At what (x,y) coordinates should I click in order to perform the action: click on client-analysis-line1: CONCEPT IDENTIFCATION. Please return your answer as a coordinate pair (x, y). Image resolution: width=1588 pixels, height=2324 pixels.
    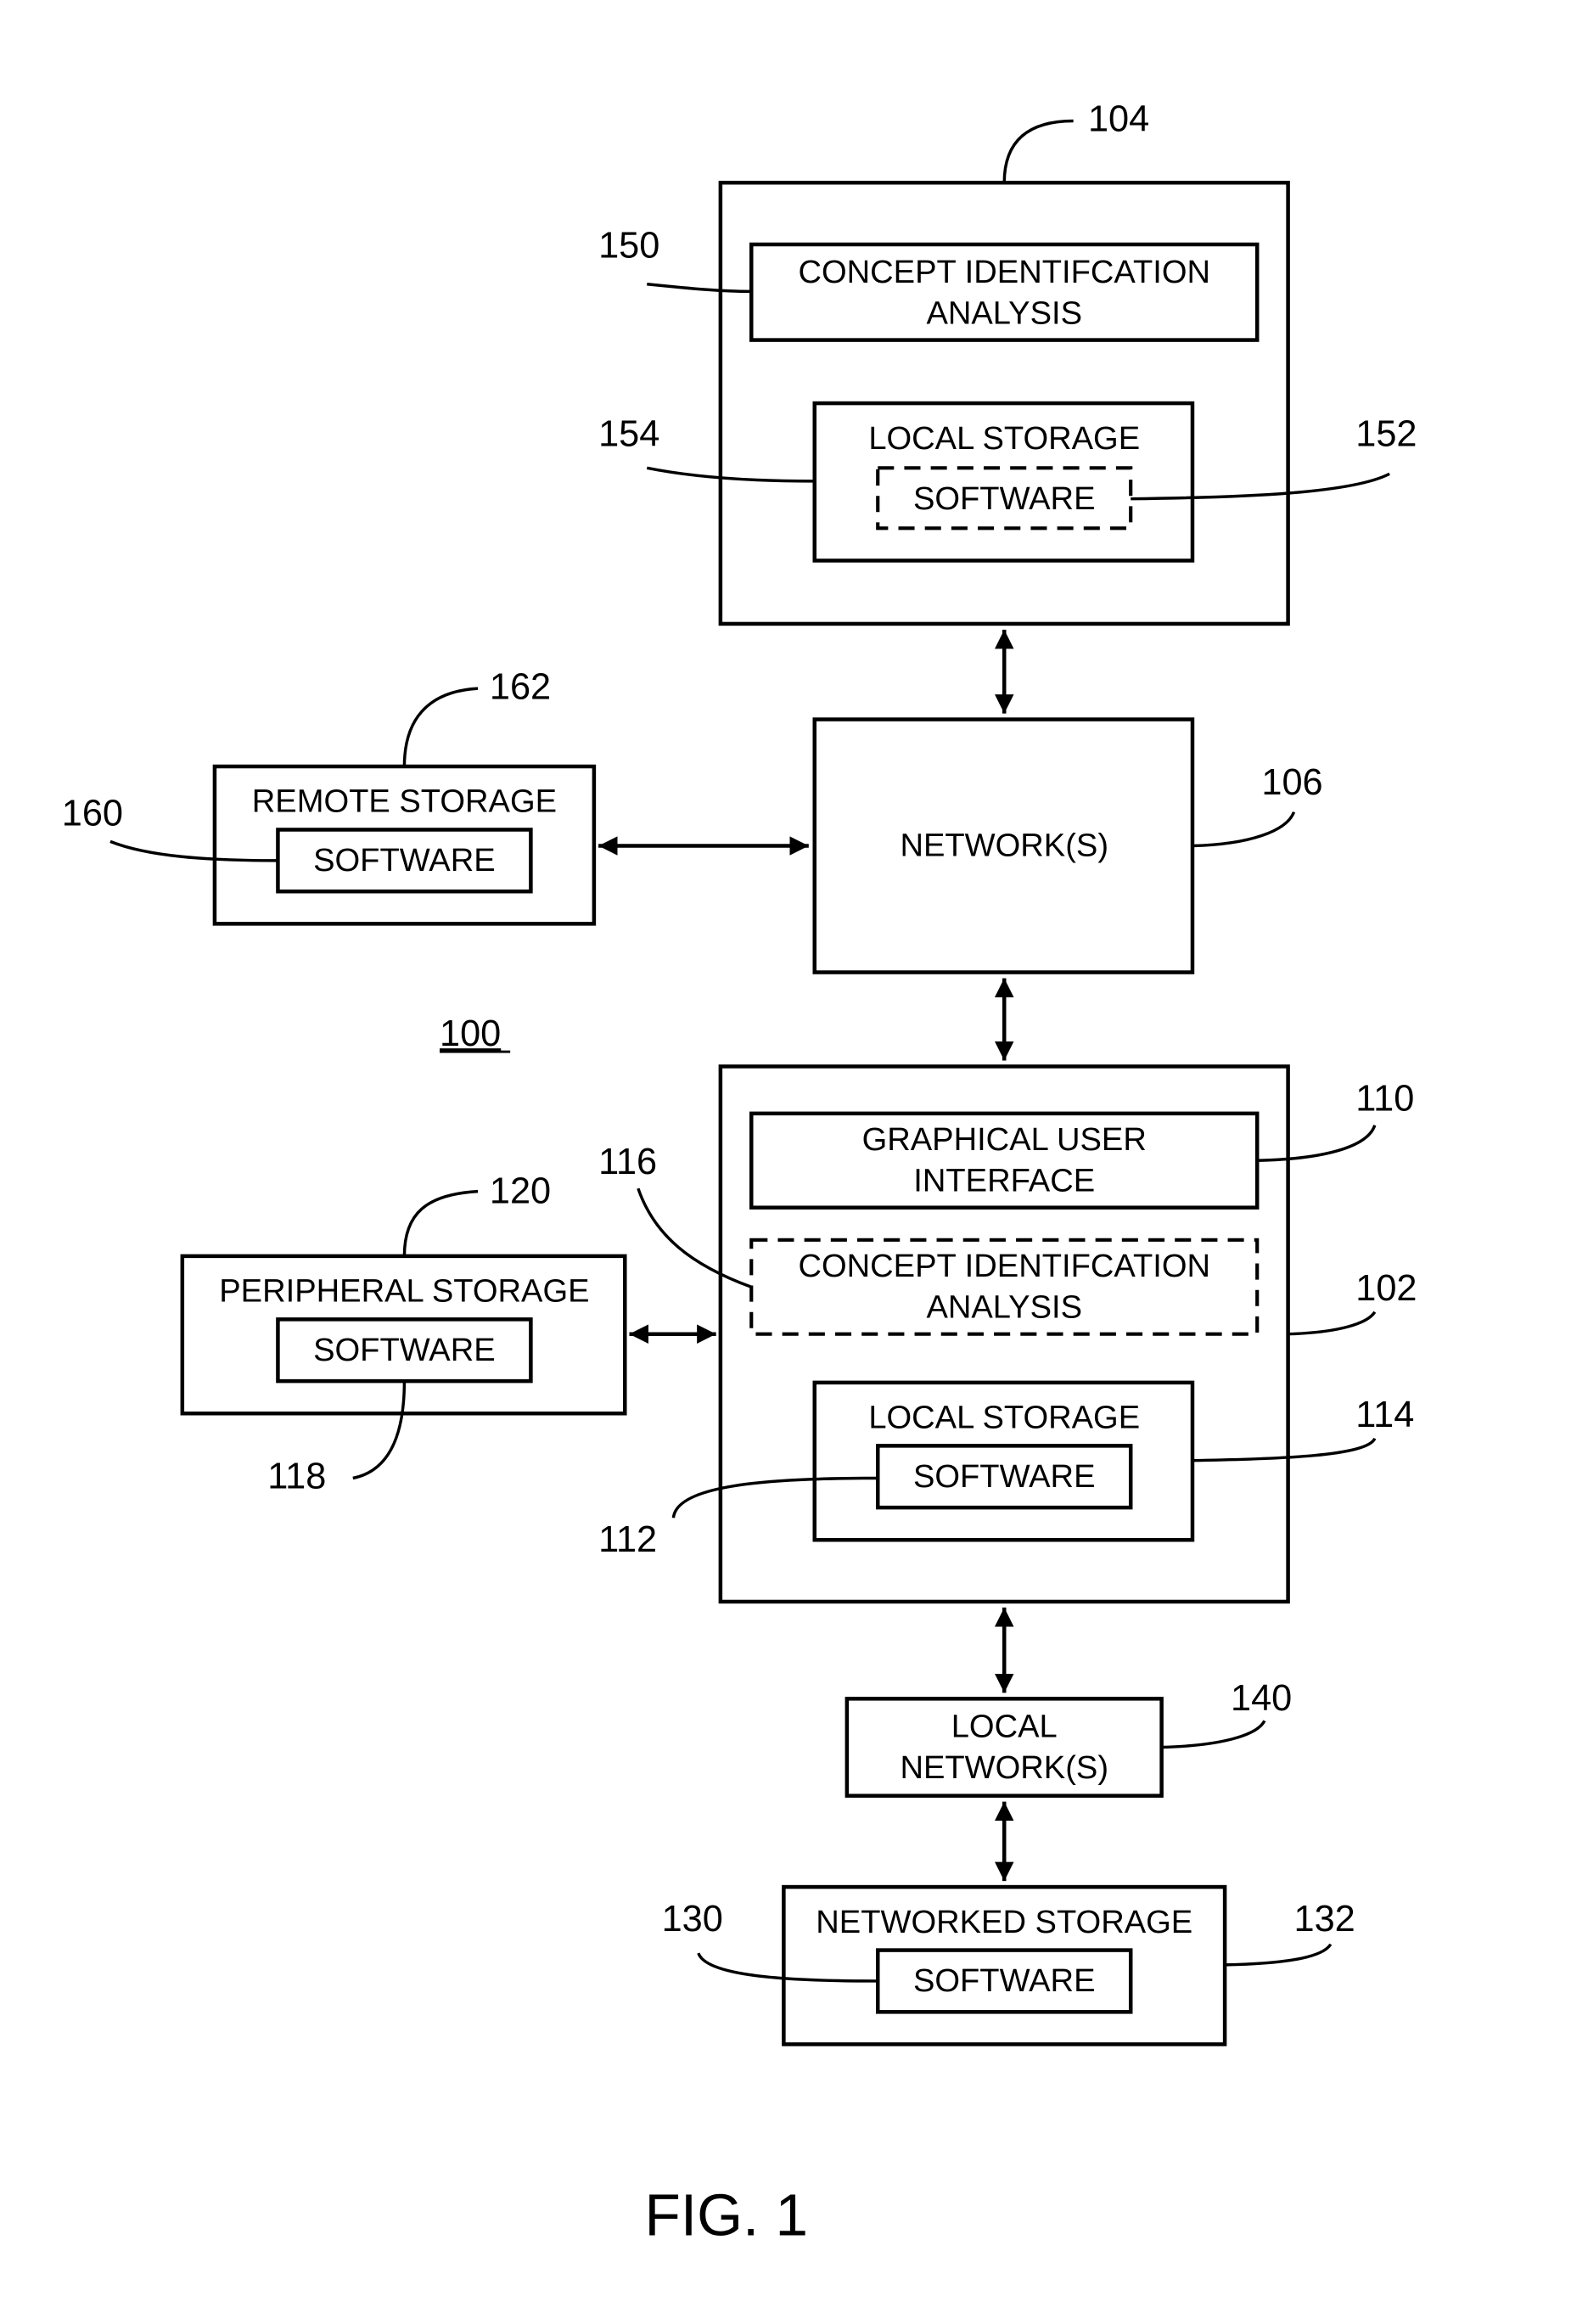
    Looking at the image, I should click on (1004, 1266).